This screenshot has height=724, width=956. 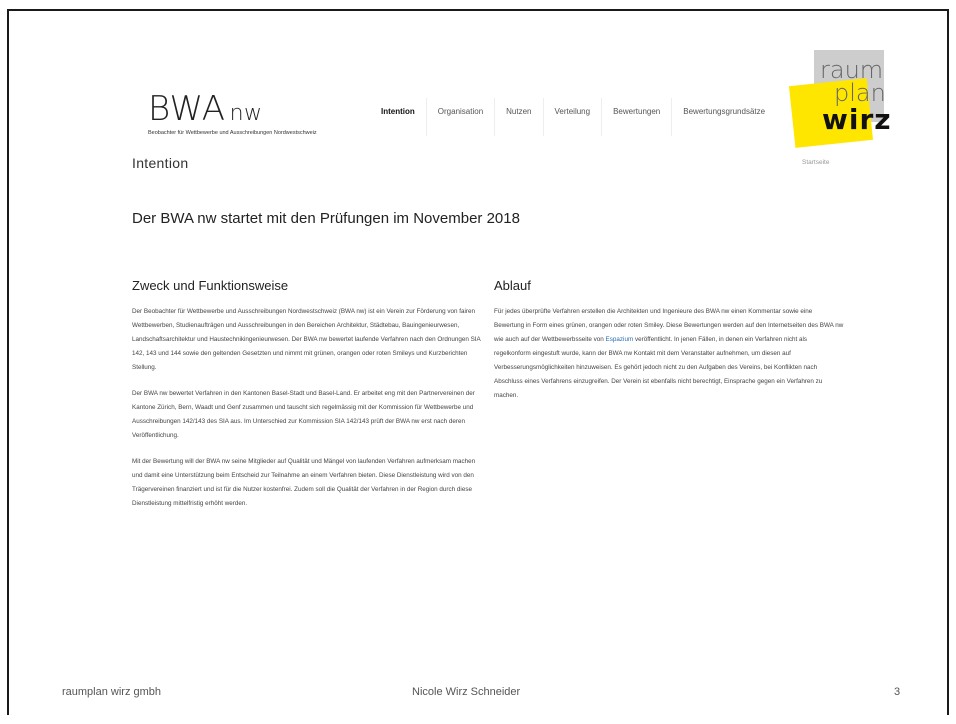 I want to click on logo-text: BWA, so click(x=187, y=109).